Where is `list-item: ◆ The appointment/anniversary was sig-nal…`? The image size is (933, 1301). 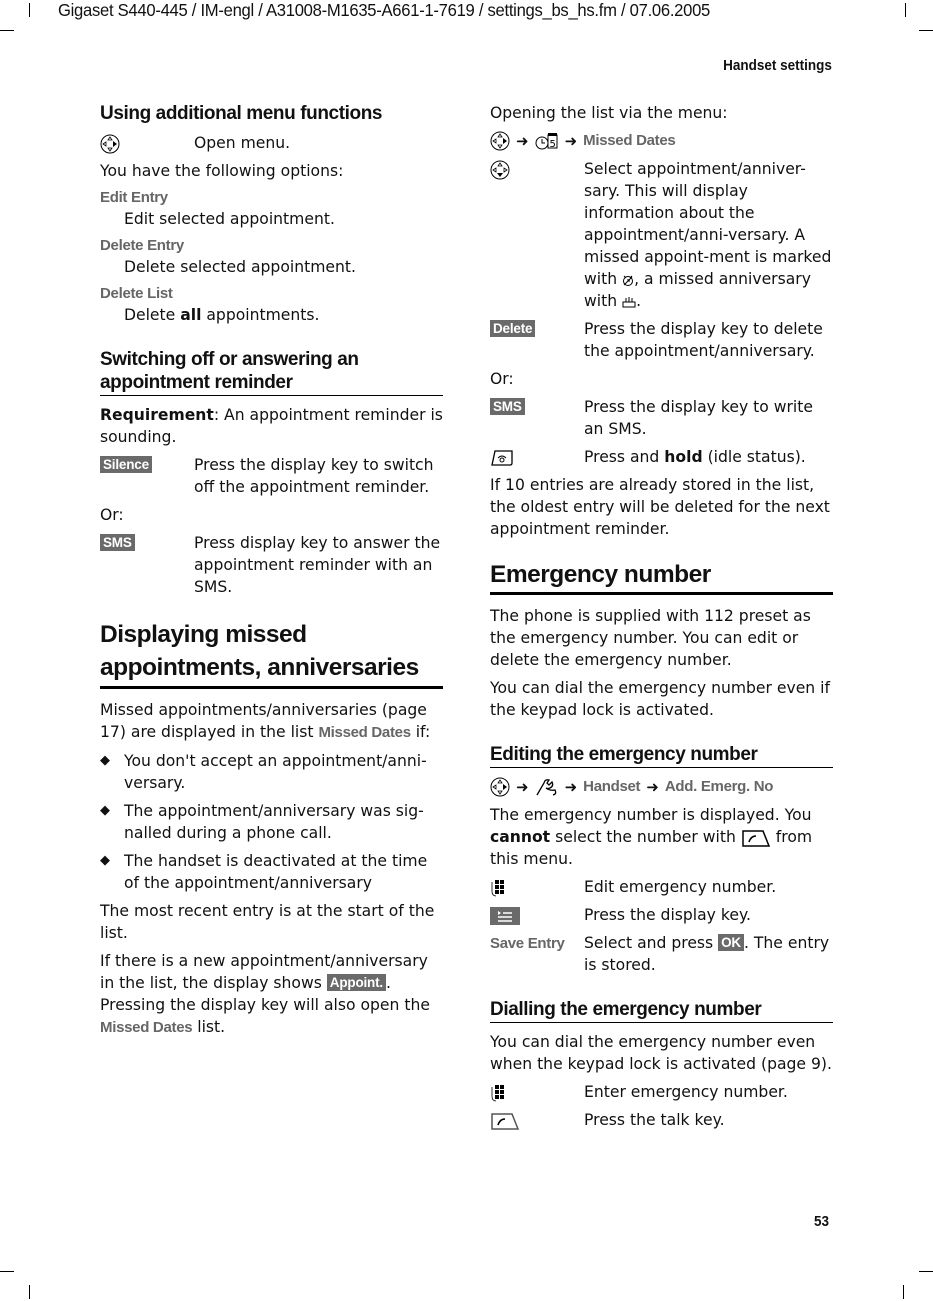 list-item: ◆ The appointment/anniversary was sig-nal… is located at coordinates (271, 822).